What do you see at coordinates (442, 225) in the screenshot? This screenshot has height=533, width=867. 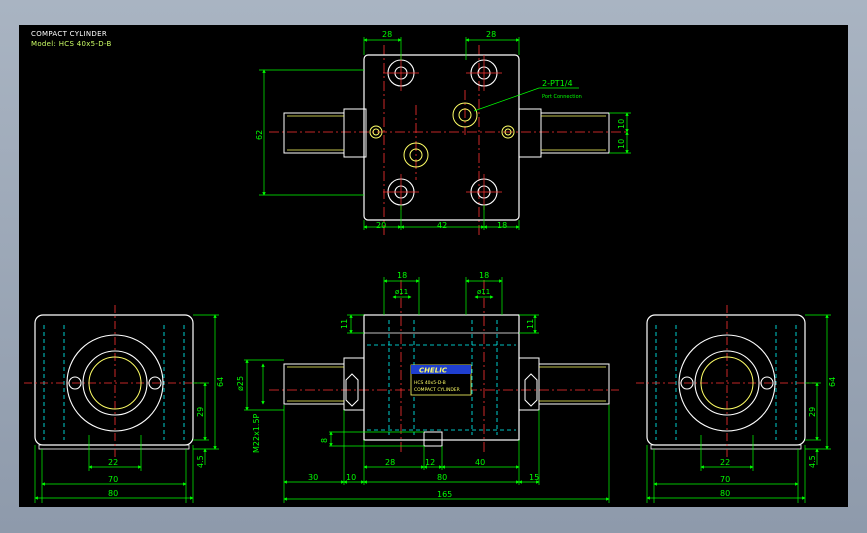 I see `dim-top-42: 42` at bounding box center [442, 225].